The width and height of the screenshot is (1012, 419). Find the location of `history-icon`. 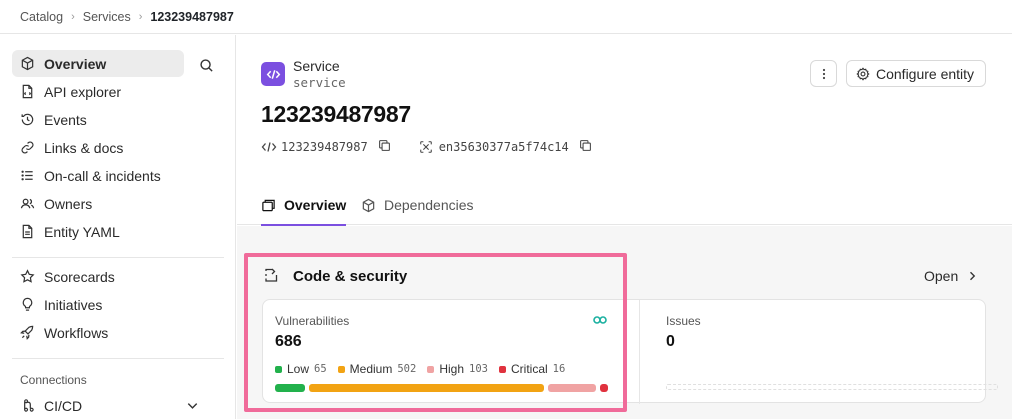

history-icon is located at coordinates (27, 119).